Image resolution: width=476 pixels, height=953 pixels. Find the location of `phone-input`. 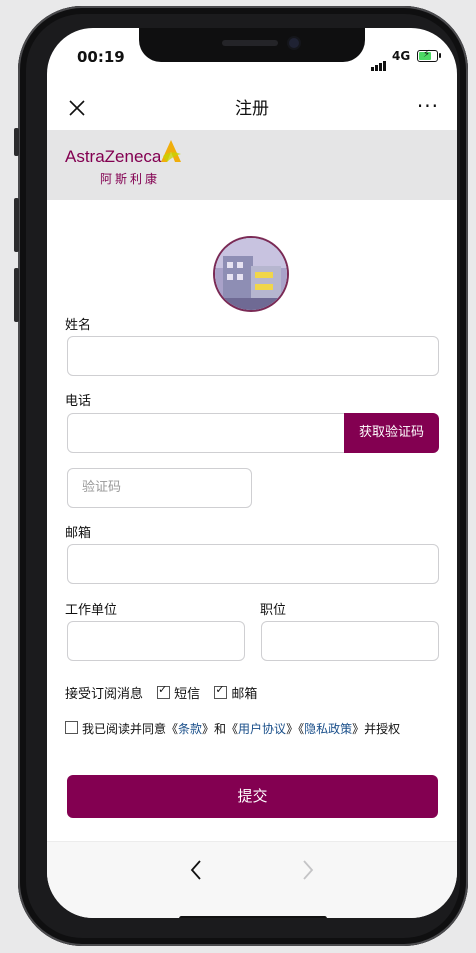

phone-input is located at coordinates (206, 433).